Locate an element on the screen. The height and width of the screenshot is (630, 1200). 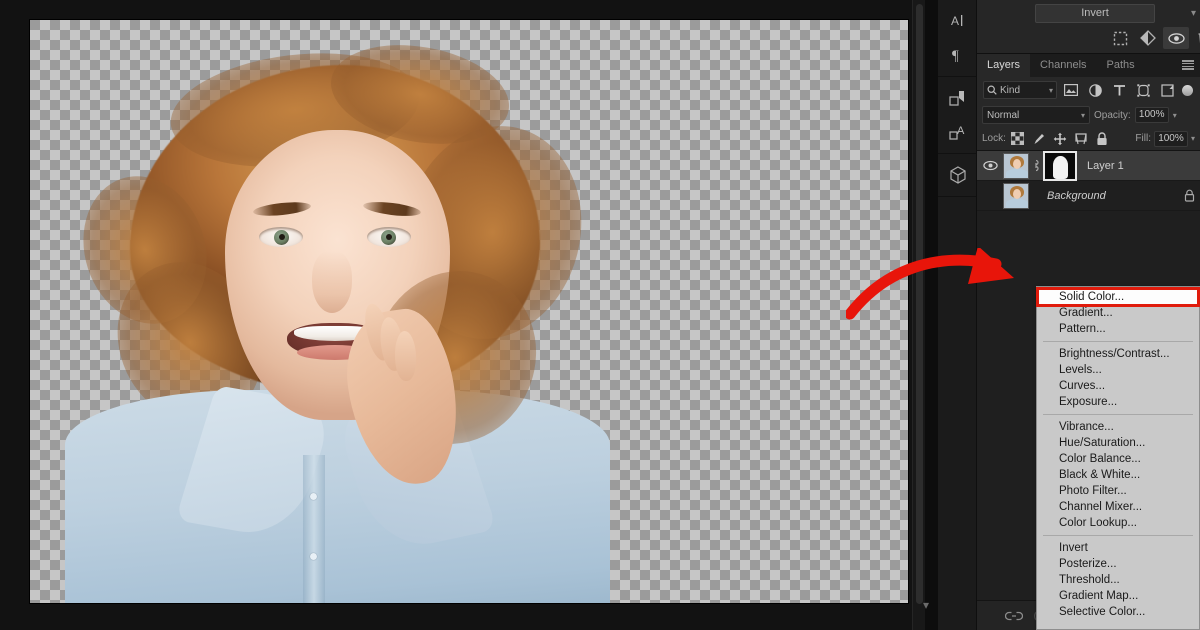
link-mask-icon is located at coordinates (1036, 165).